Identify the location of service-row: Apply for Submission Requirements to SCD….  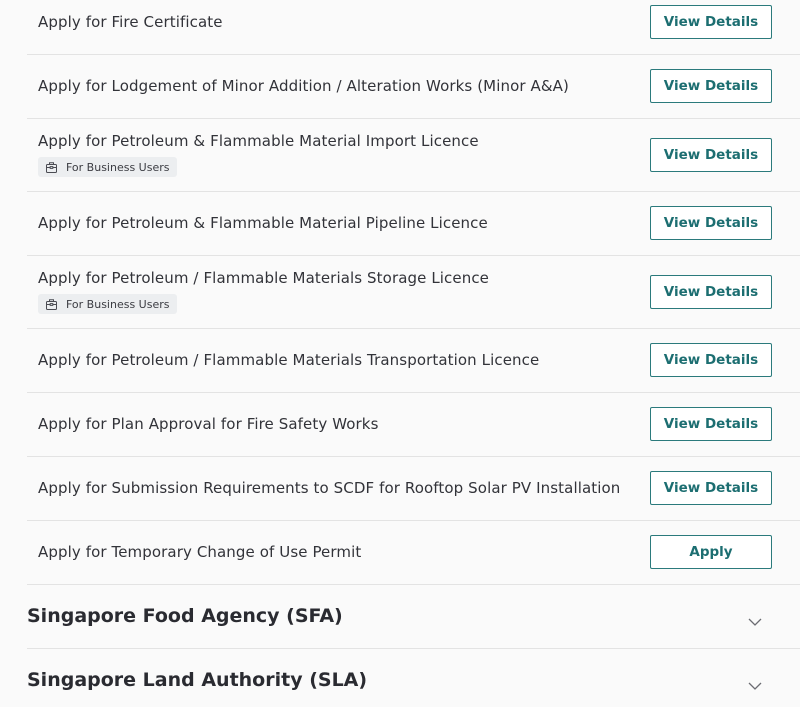
(413, 489).